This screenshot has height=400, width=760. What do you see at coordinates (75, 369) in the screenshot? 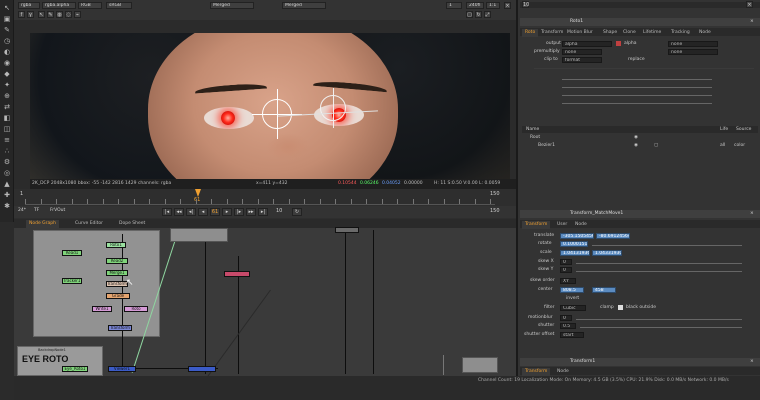
I see `node-eye-roto: Eye_Roto1` at bounding box center [75, 369].